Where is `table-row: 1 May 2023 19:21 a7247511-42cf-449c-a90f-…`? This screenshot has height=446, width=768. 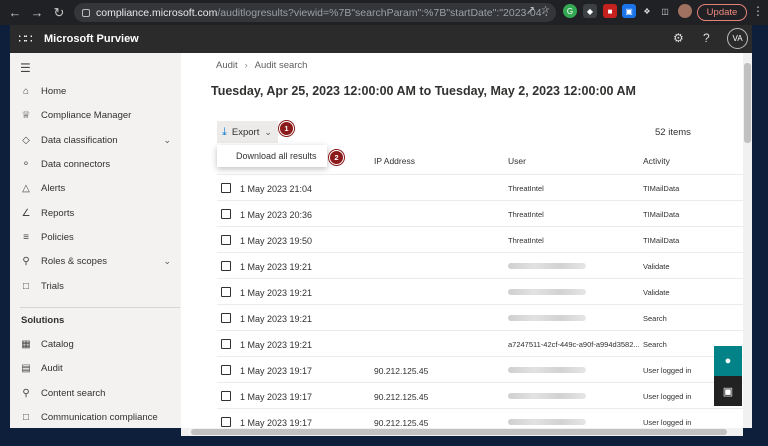 table-row: 1 May 2023 19:21 a7247511-42cf-449c-a90f-… is located at coordinates (480, 344).